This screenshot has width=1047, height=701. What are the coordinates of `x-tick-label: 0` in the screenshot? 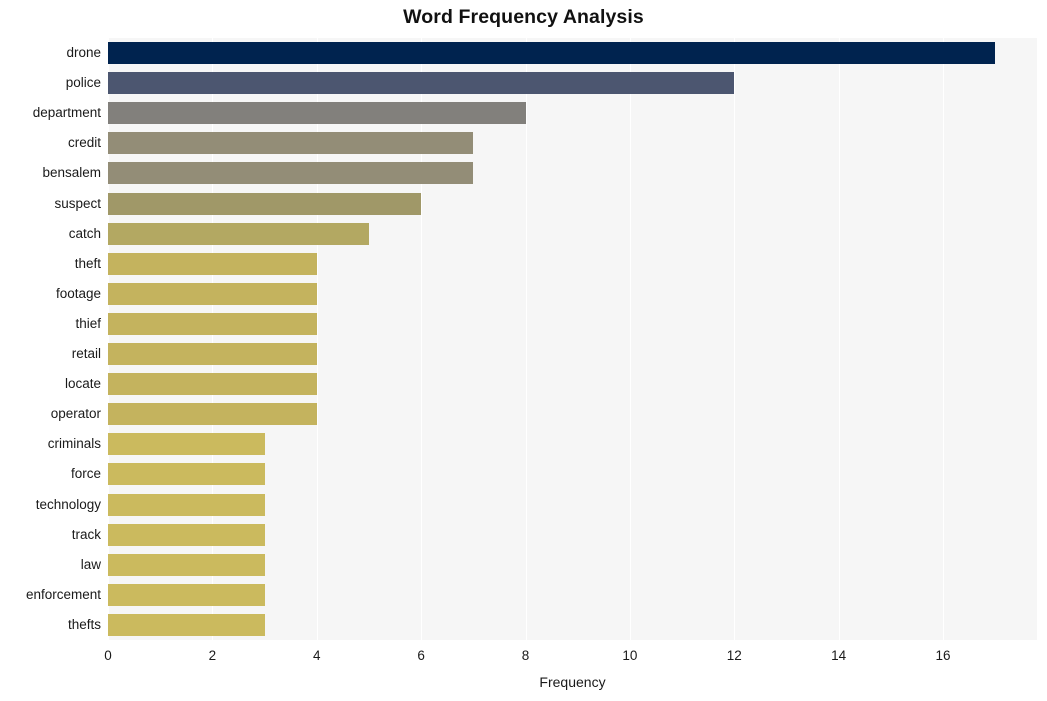 It's located at (108, 655).